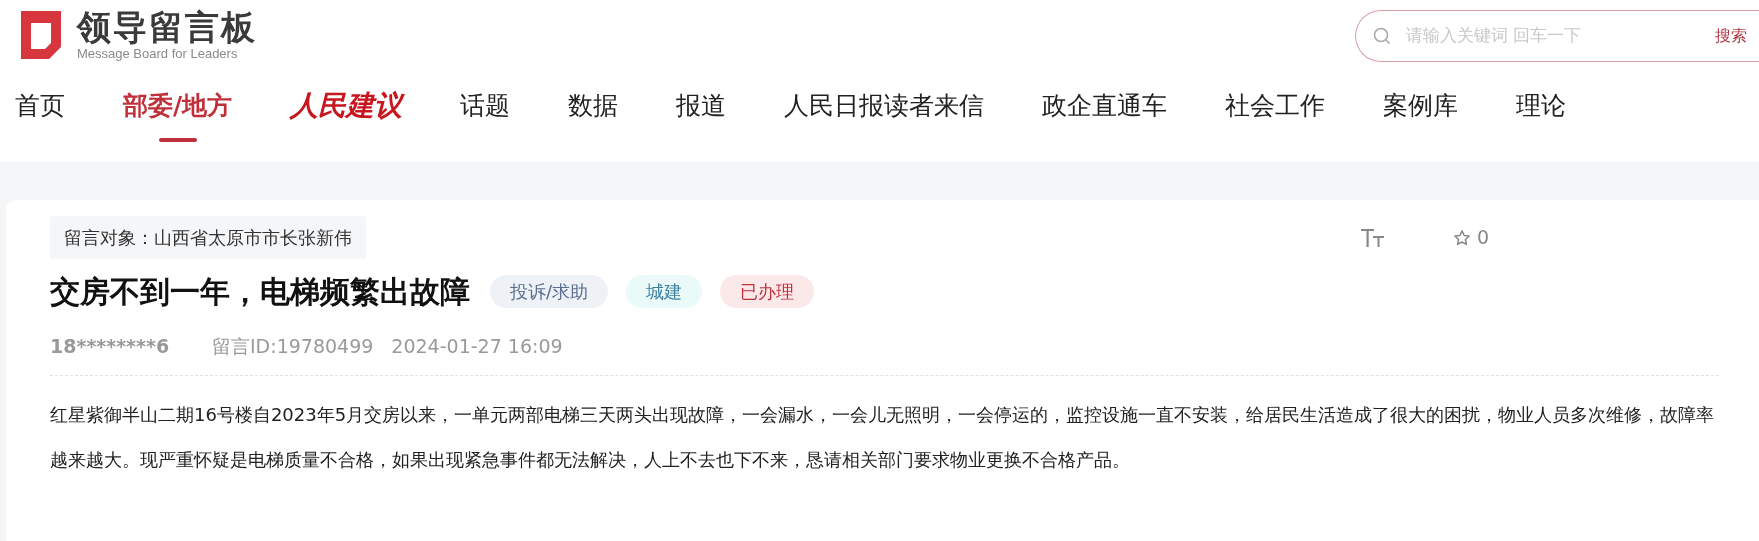  Describe the element at coordinates (767, 291) in the screenshot. I see `category-tag: 已办理` at that location.